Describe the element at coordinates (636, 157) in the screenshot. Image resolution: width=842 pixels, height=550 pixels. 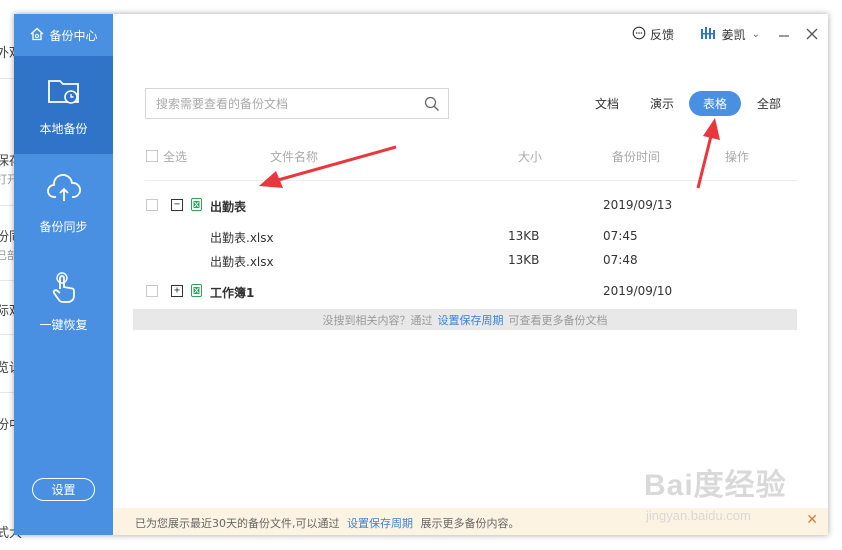
I see `column-header-time: 备份时间` at that location.